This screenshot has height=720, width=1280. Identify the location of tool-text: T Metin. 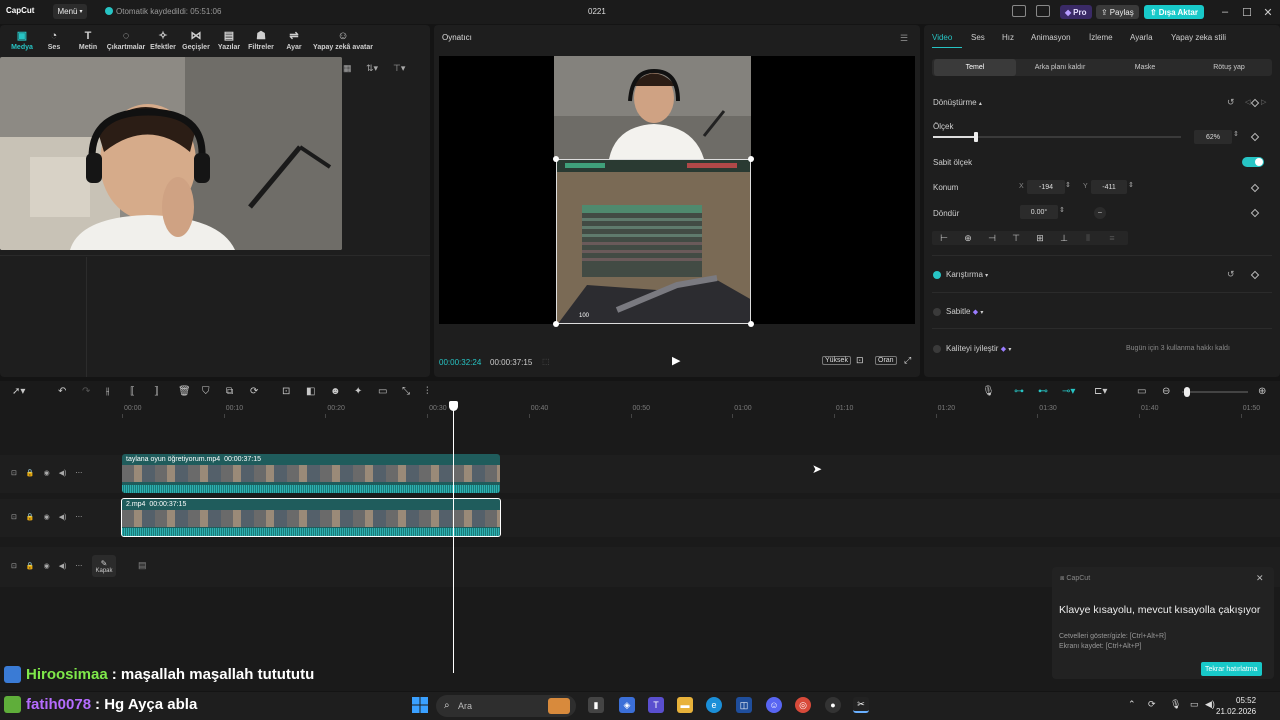
(88, 40).